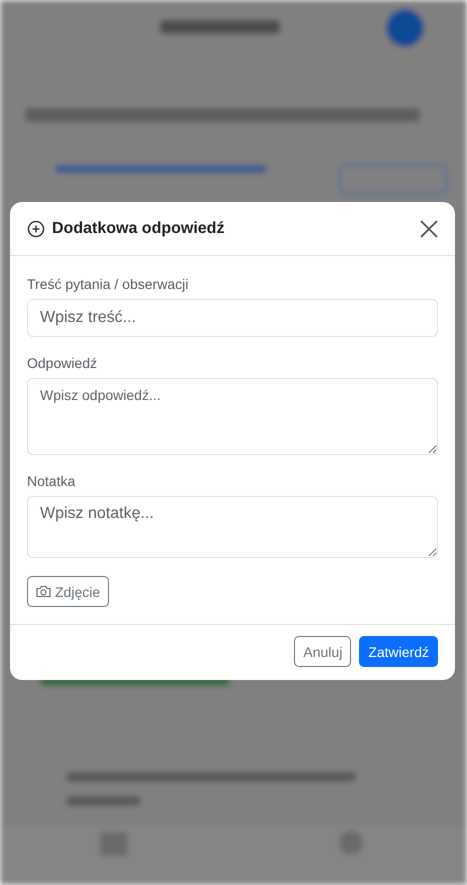 Image resolution: width=467 pixels, height=885 pixels. I want to click on field-label: Treść pytania / obserwacji, so click(108, 284).